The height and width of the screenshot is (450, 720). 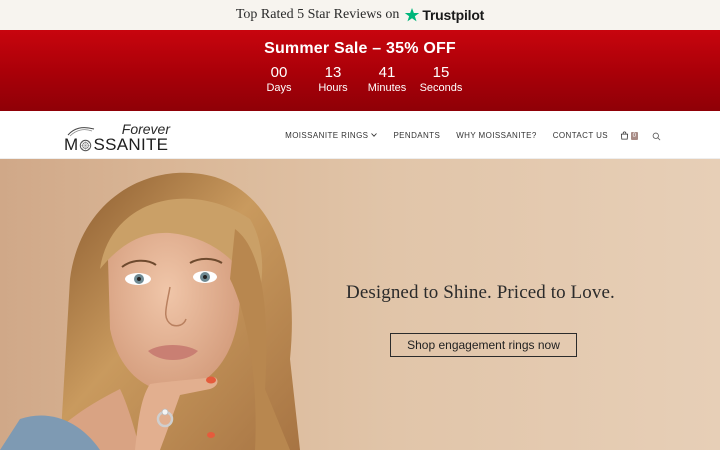 What do you see at coordinates (333, 88) in the screenshot?
I see `countdown-label: Hours` at bounding box center [333, 88].